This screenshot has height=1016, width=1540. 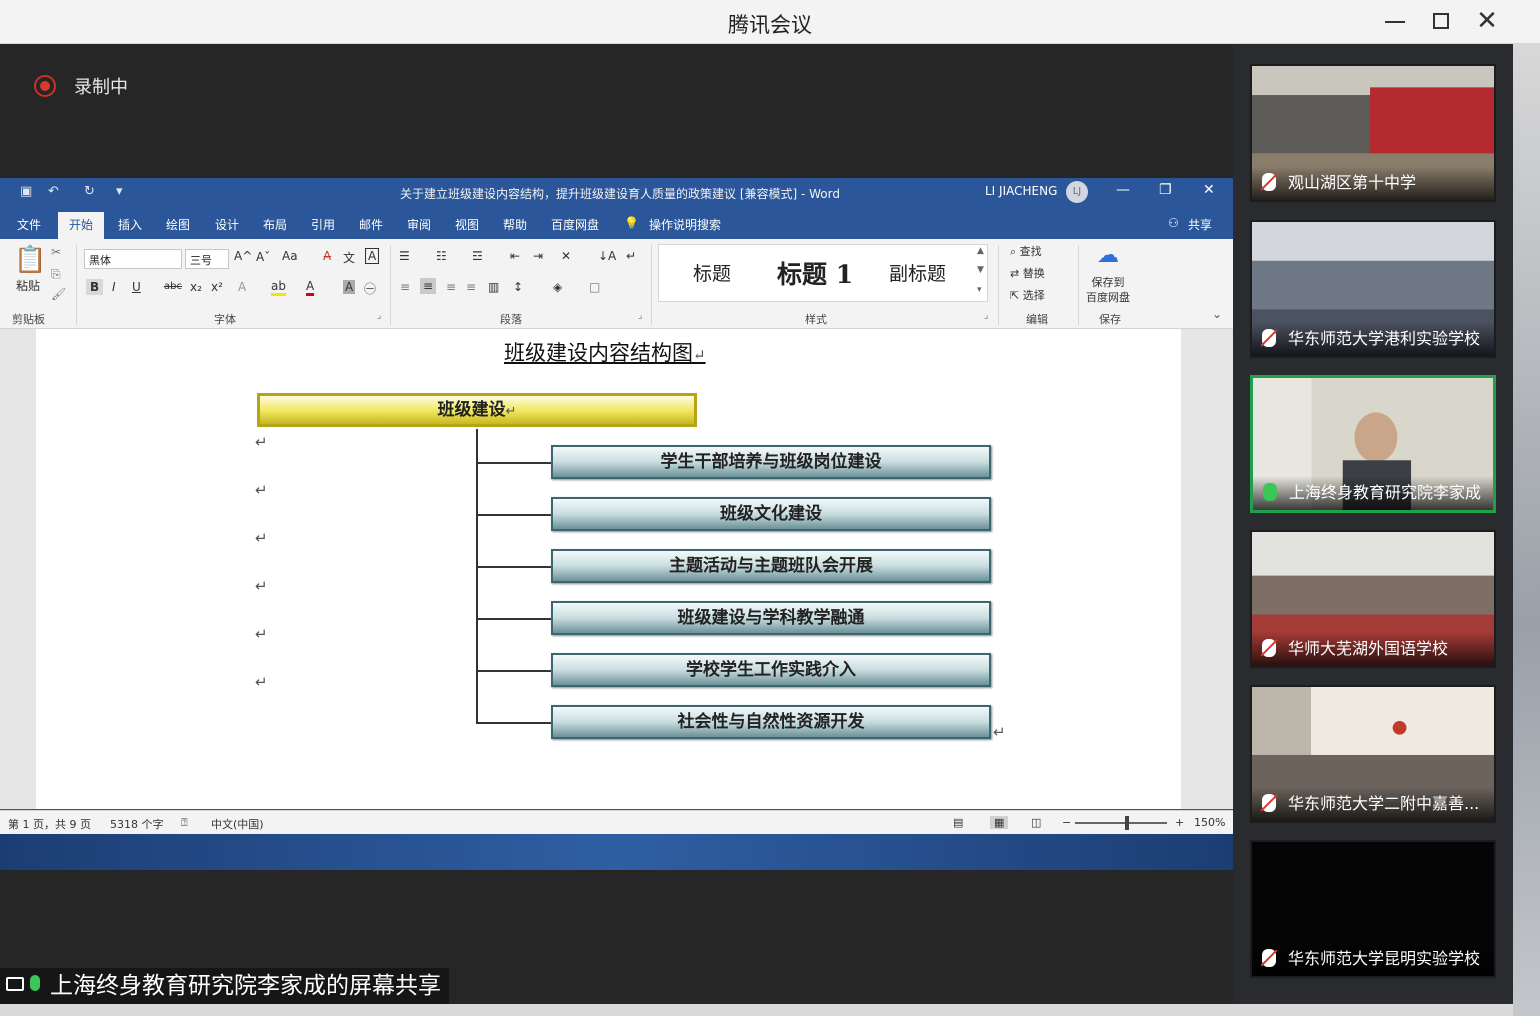 What do you see at coordinates (53, 191) in the screenshot?
I see `undo-icon: ↶` at bounding box center [53, 191].